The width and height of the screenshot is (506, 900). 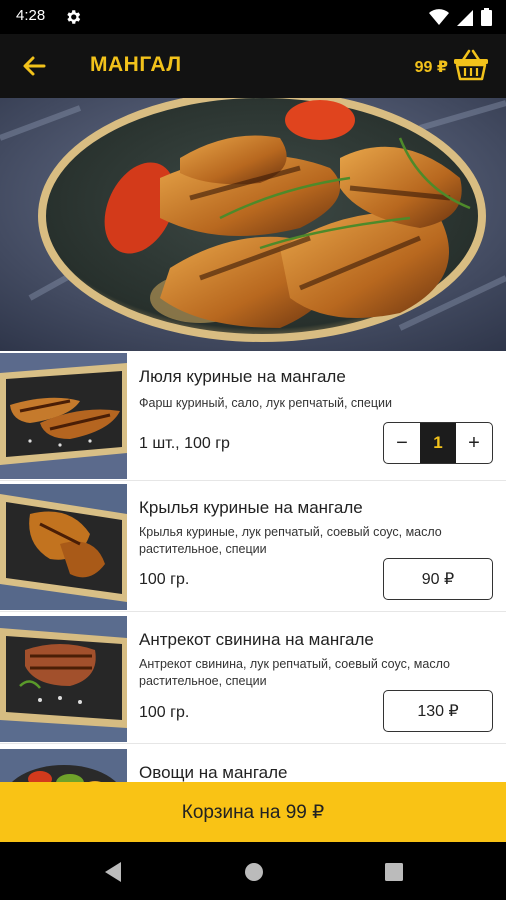 I want to click on quantity-stepper: − 1 +, so click(x=438, y=443).